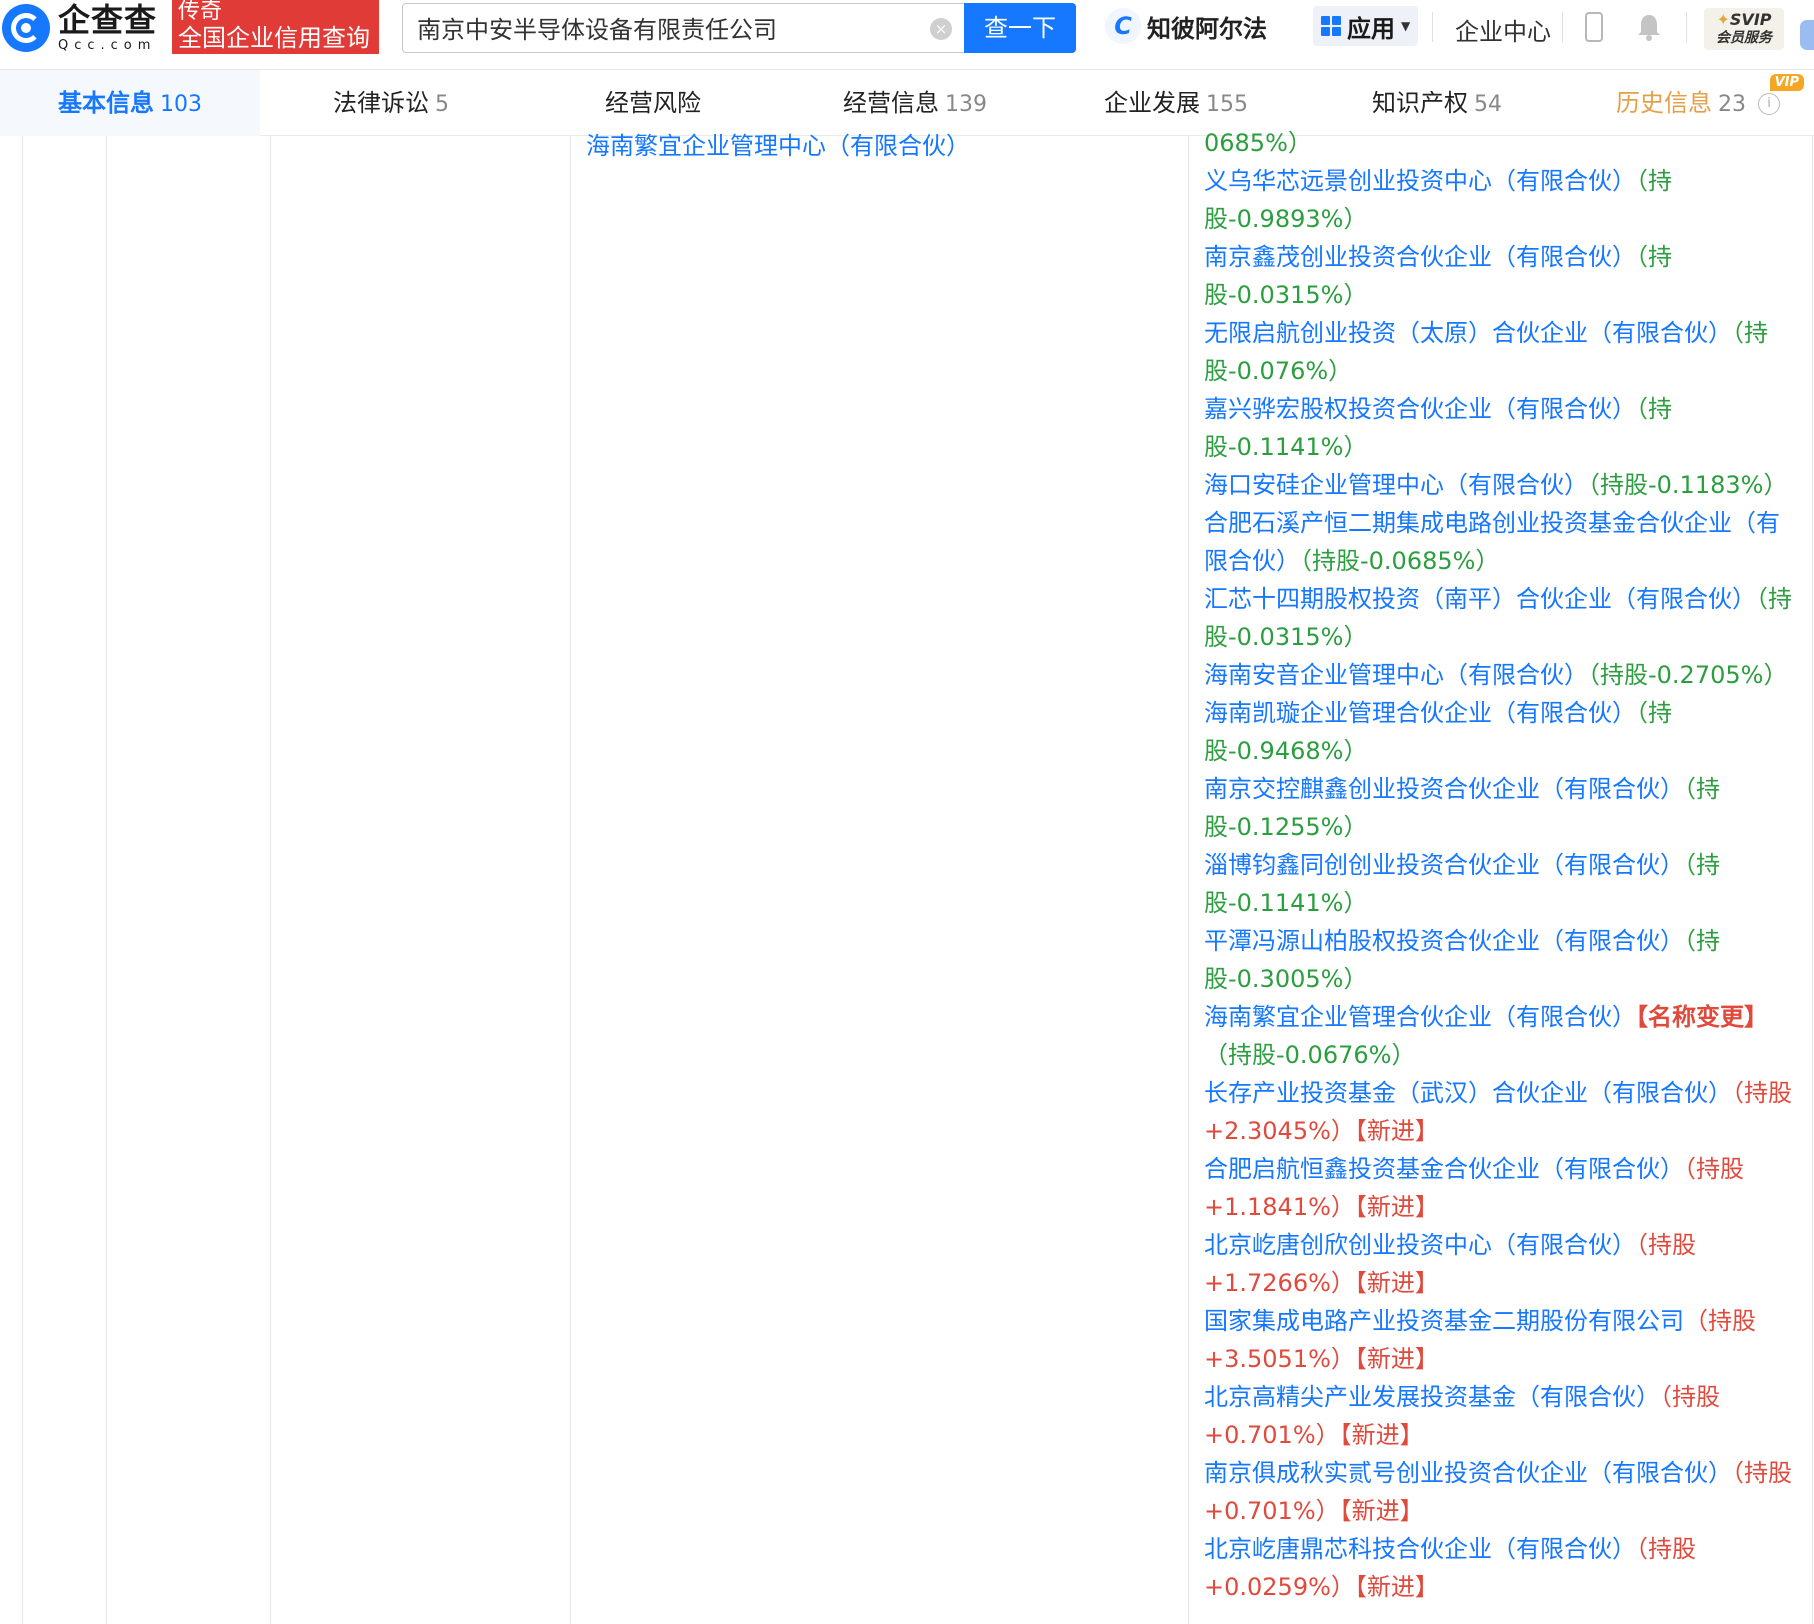  Describe the element at coordinates (1420, 409) in the screenshot. I see `company-link: 嘉兴骅宏股权投资合伙企业（有限合伙）` at that location.